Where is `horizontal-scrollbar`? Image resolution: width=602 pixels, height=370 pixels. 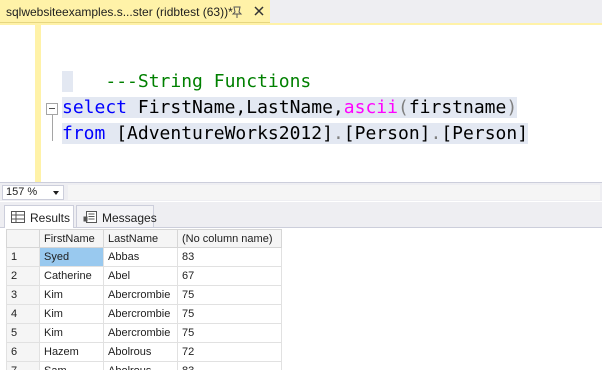
horizontal-scrollbar is located at coordinates (334, 192).